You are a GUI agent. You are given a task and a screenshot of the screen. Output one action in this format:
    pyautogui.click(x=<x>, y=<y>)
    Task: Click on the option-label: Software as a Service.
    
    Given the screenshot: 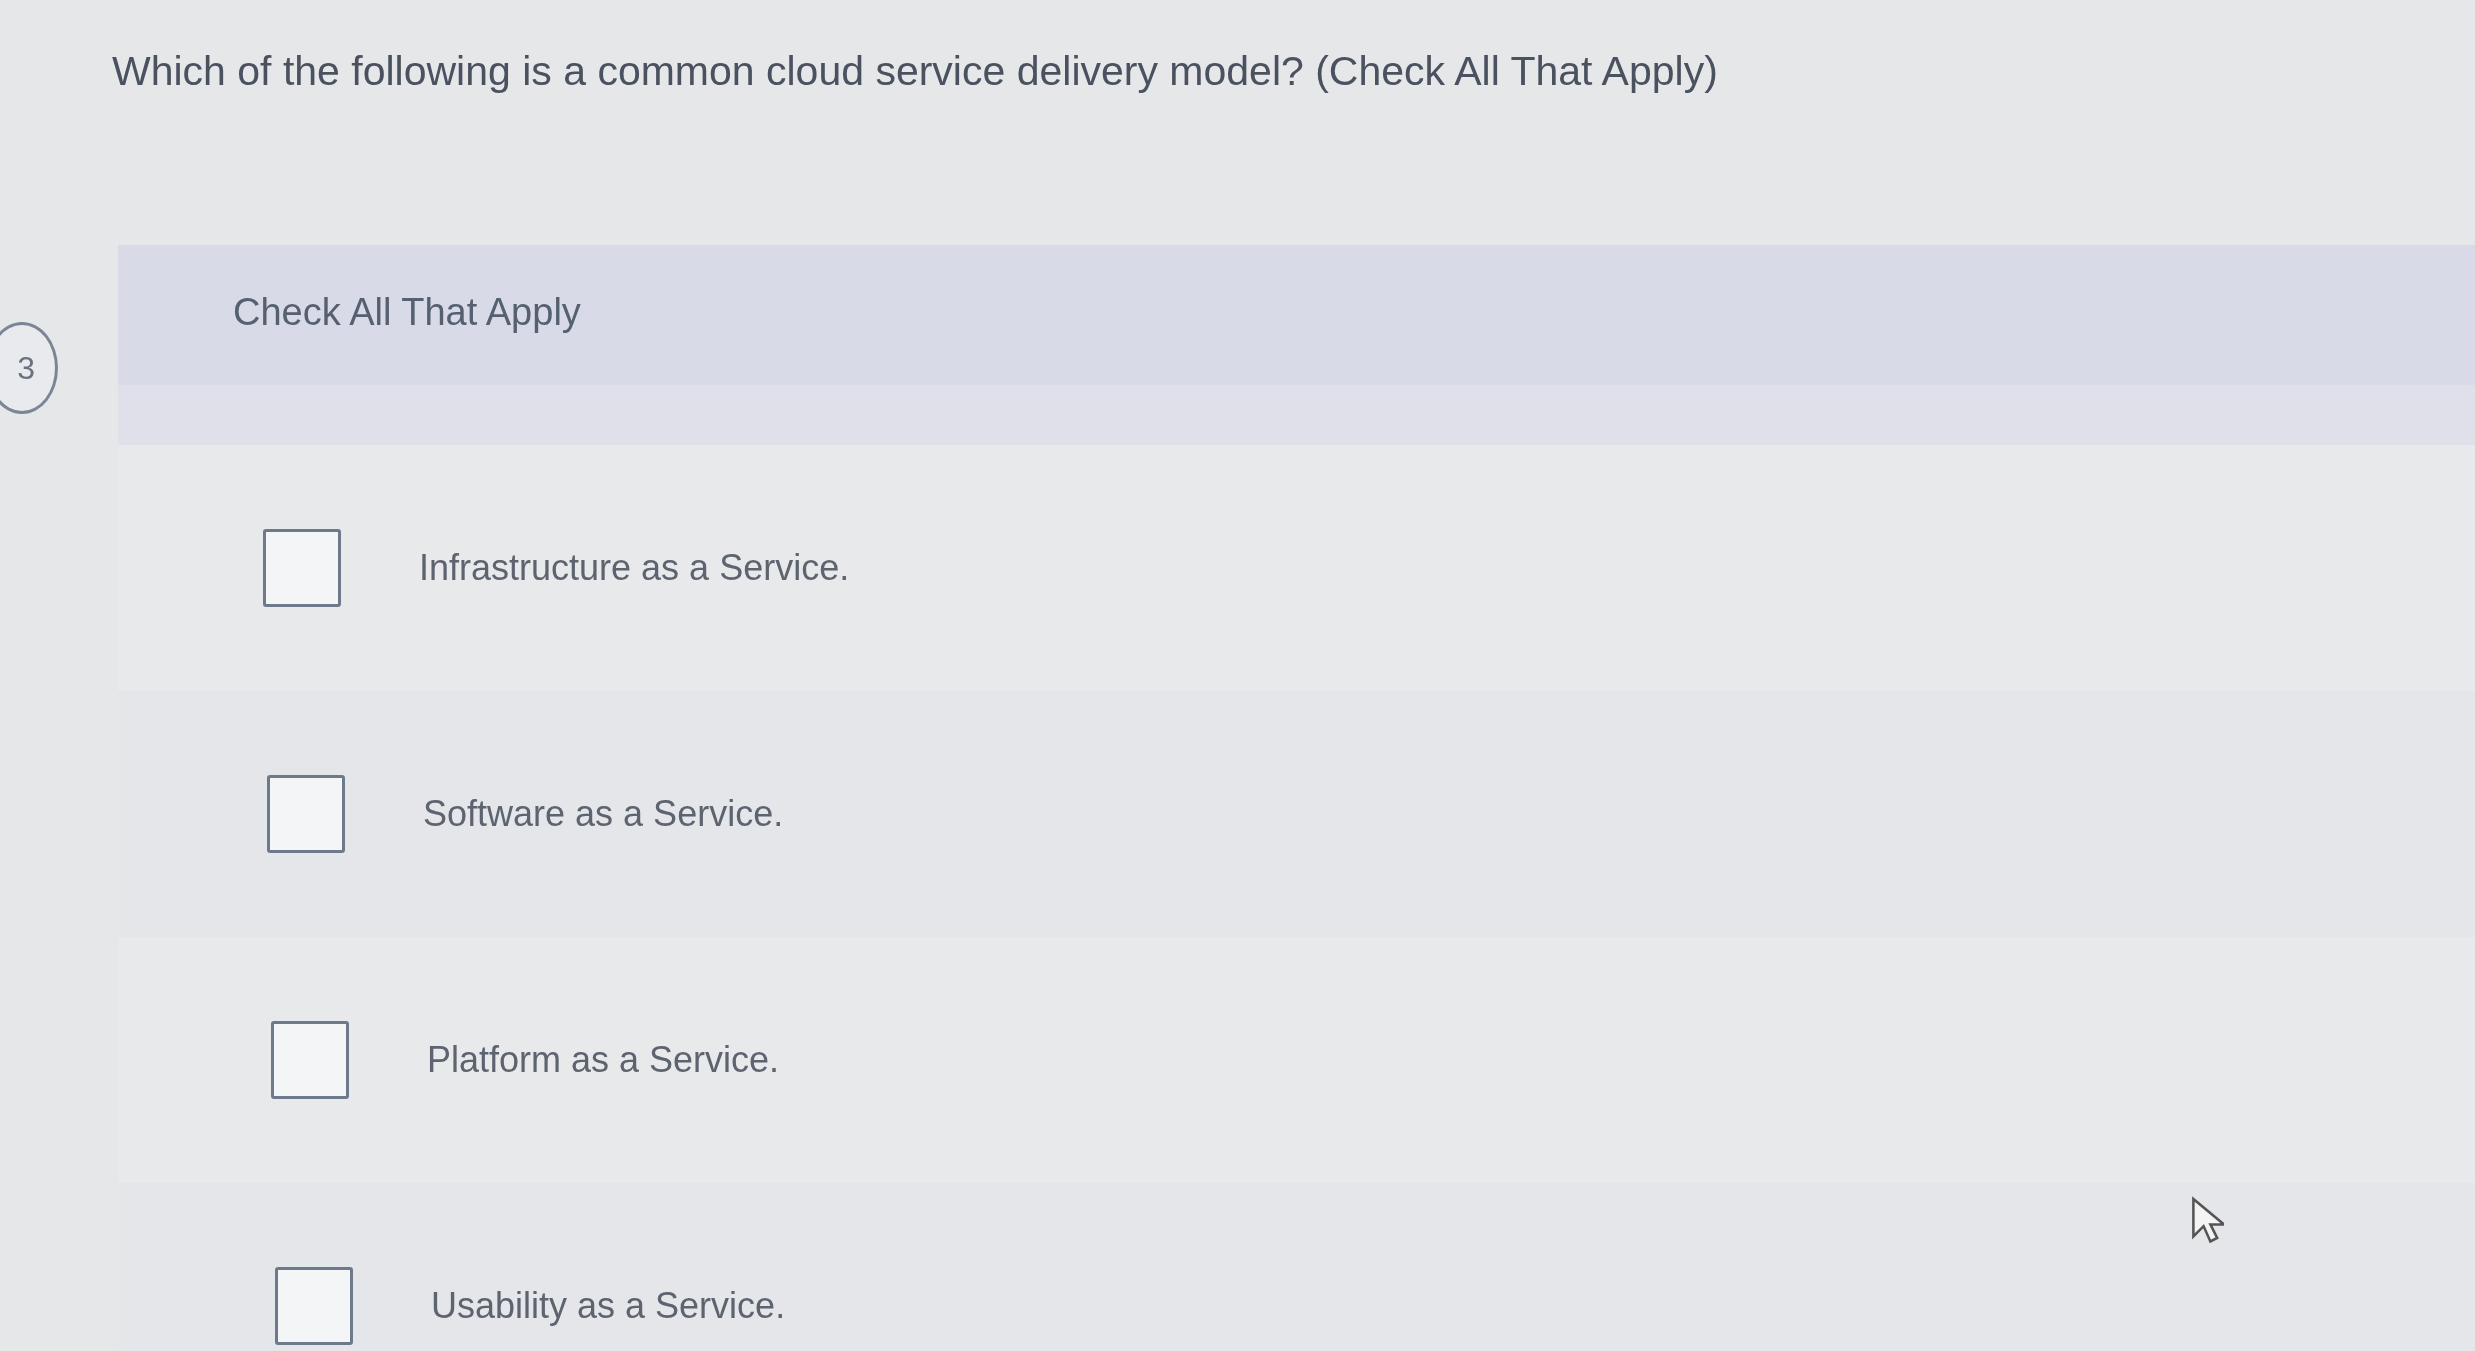 What is the action you would take?
    pyautogui.click(x=603, y=814)
    